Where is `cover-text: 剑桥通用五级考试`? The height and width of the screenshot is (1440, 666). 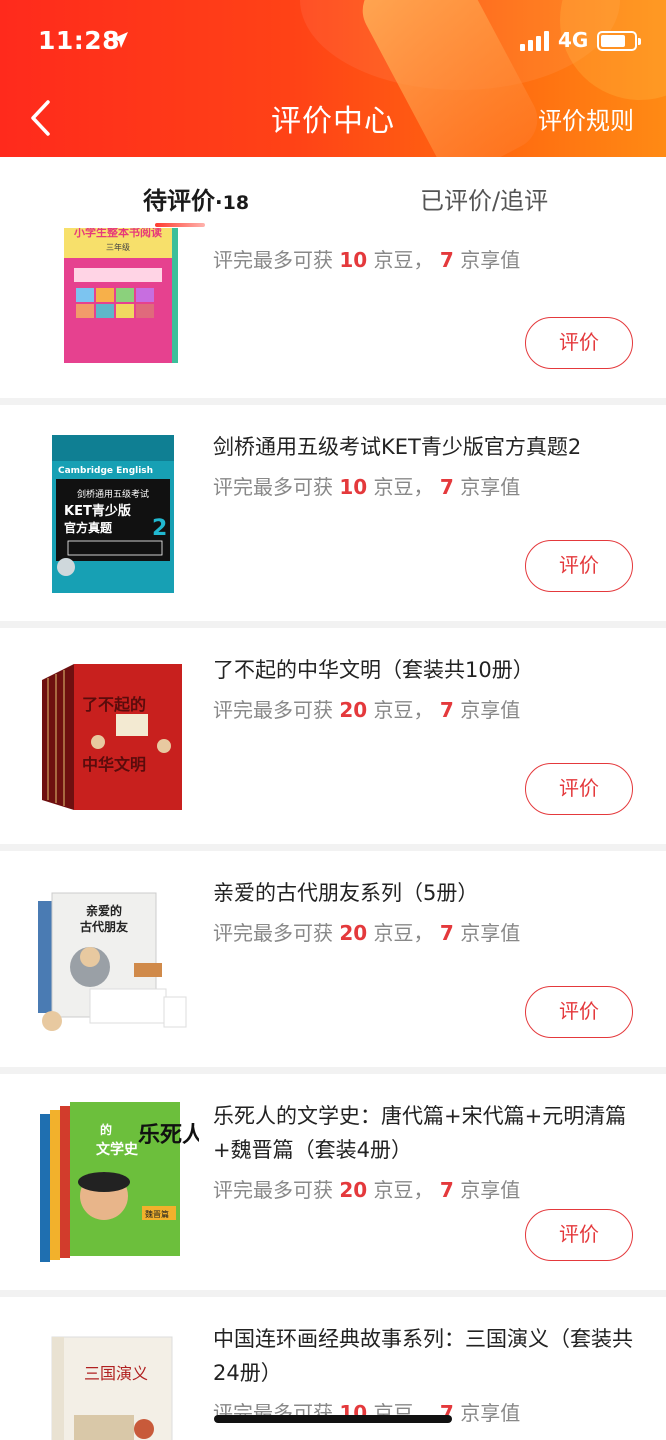
cover-text: 剑桥通用五级考试 is located at coordinates (113, 494).